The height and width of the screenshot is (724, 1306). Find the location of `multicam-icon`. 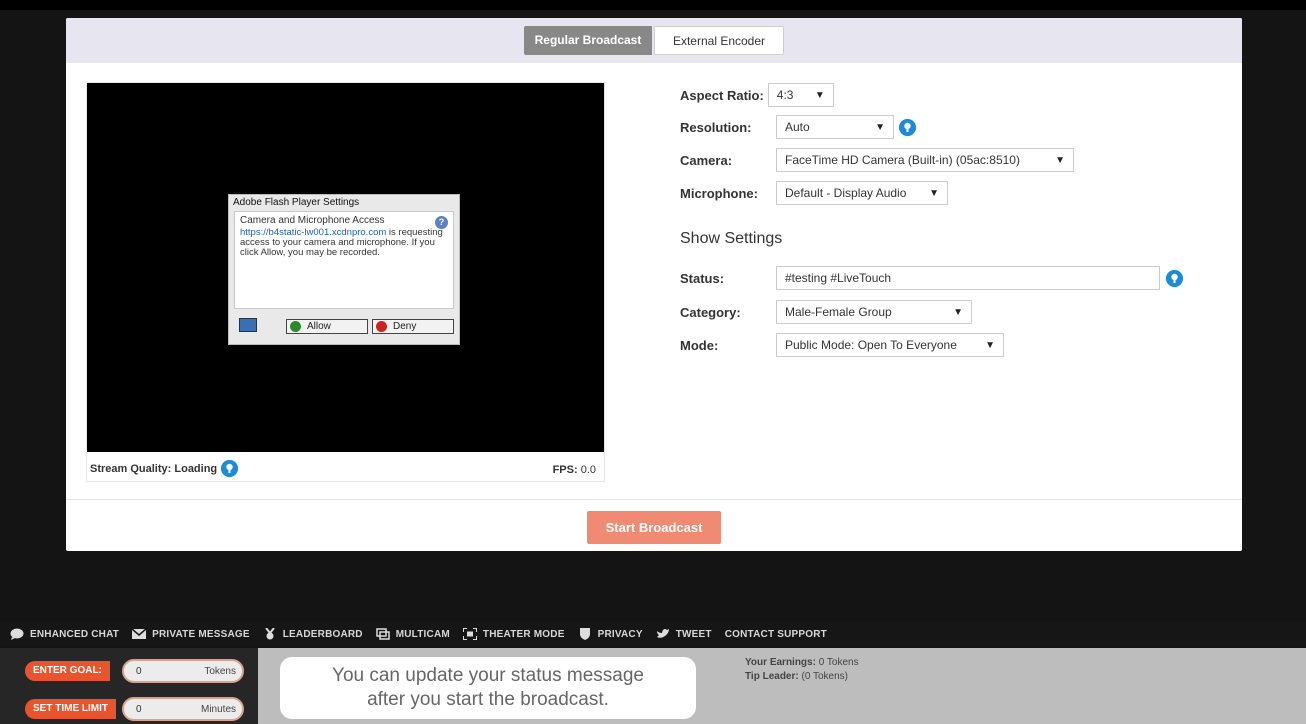

multicam-icon is located at coordinates (382, 634).